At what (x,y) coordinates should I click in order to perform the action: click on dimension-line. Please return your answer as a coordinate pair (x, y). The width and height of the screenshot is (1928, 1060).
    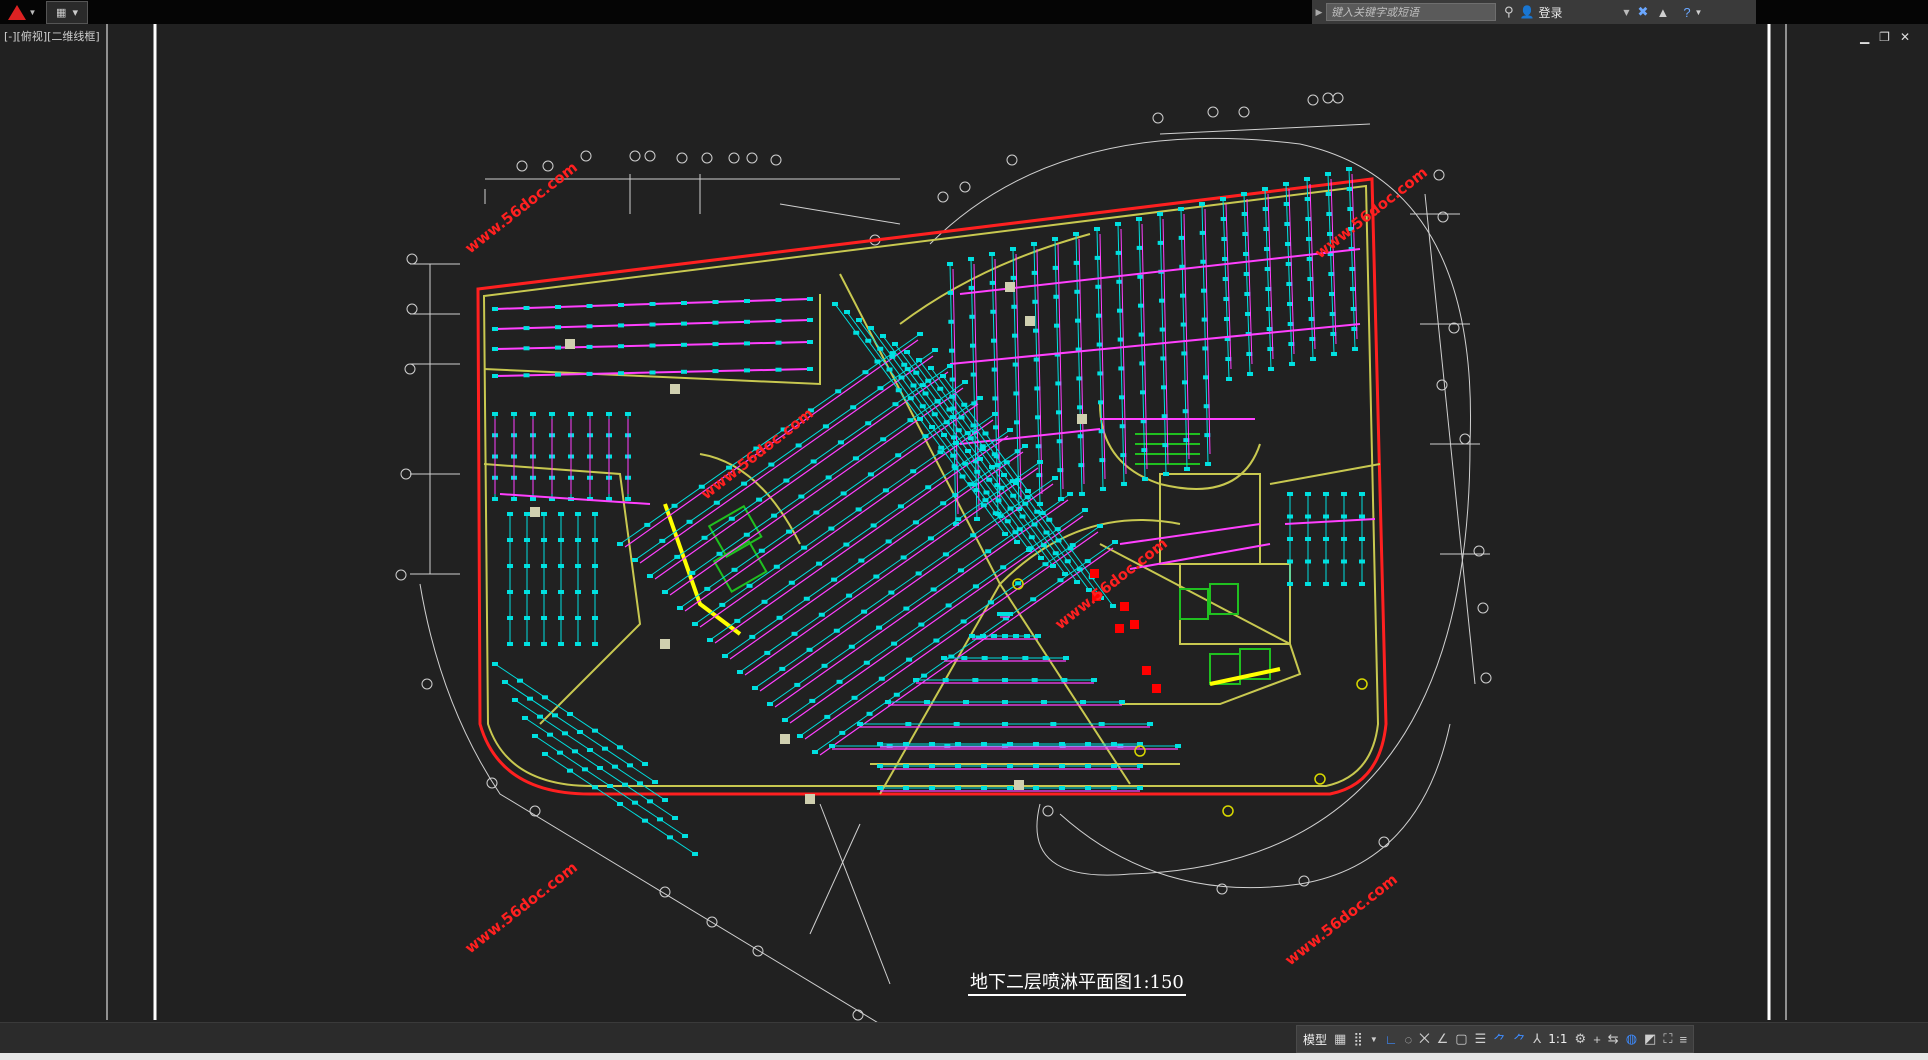
    Looking at the image, I should click on (855, 894).